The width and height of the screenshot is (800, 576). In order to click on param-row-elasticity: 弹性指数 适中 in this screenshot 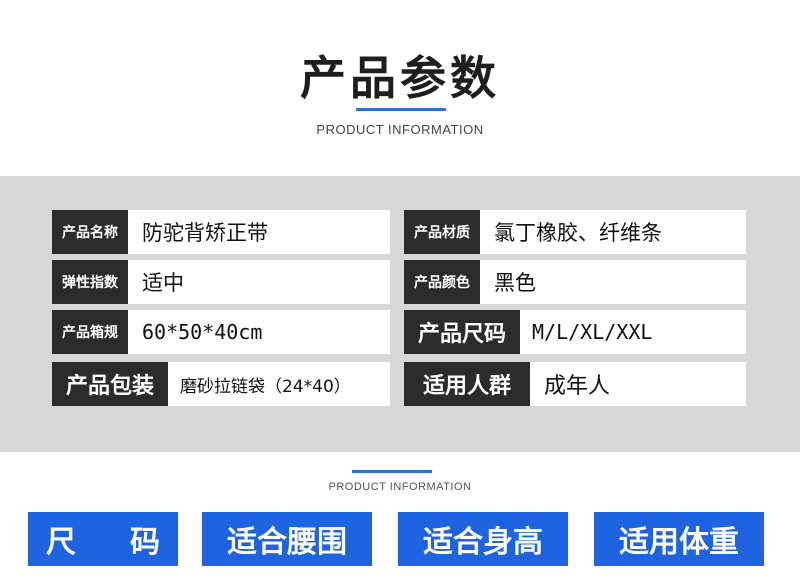, I will do `click(221, 282)`.